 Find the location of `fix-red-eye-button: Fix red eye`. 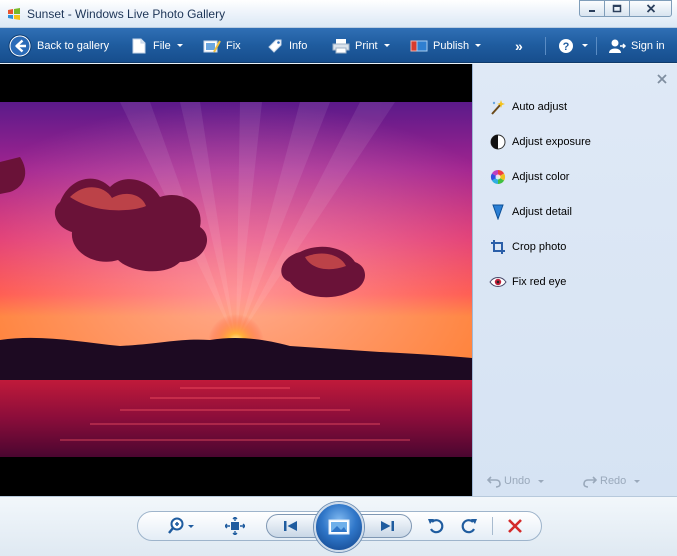

fix-red-eye-button: Fix red eye is located at coordinates (527, 282).